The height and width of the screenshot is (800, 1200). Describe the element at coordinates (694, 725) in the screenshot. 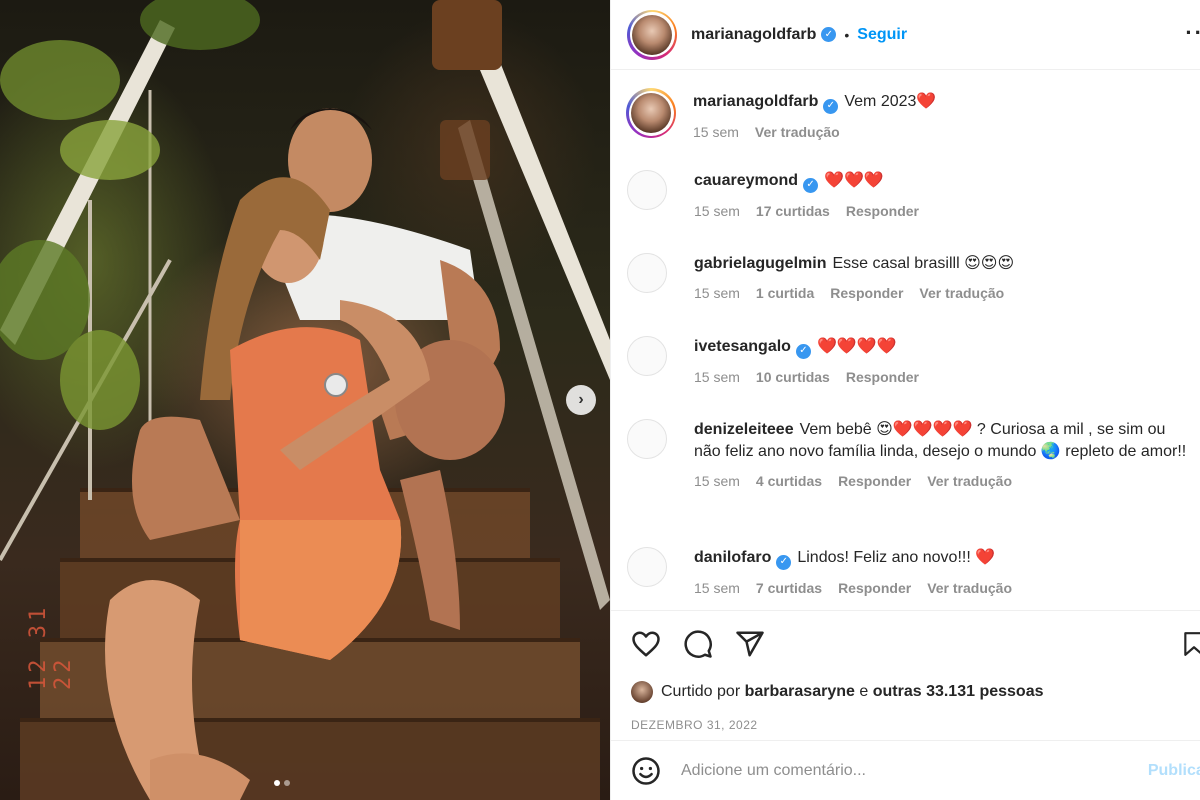

I see `post-date: DEZEMBRO 31, 2022` at that location.